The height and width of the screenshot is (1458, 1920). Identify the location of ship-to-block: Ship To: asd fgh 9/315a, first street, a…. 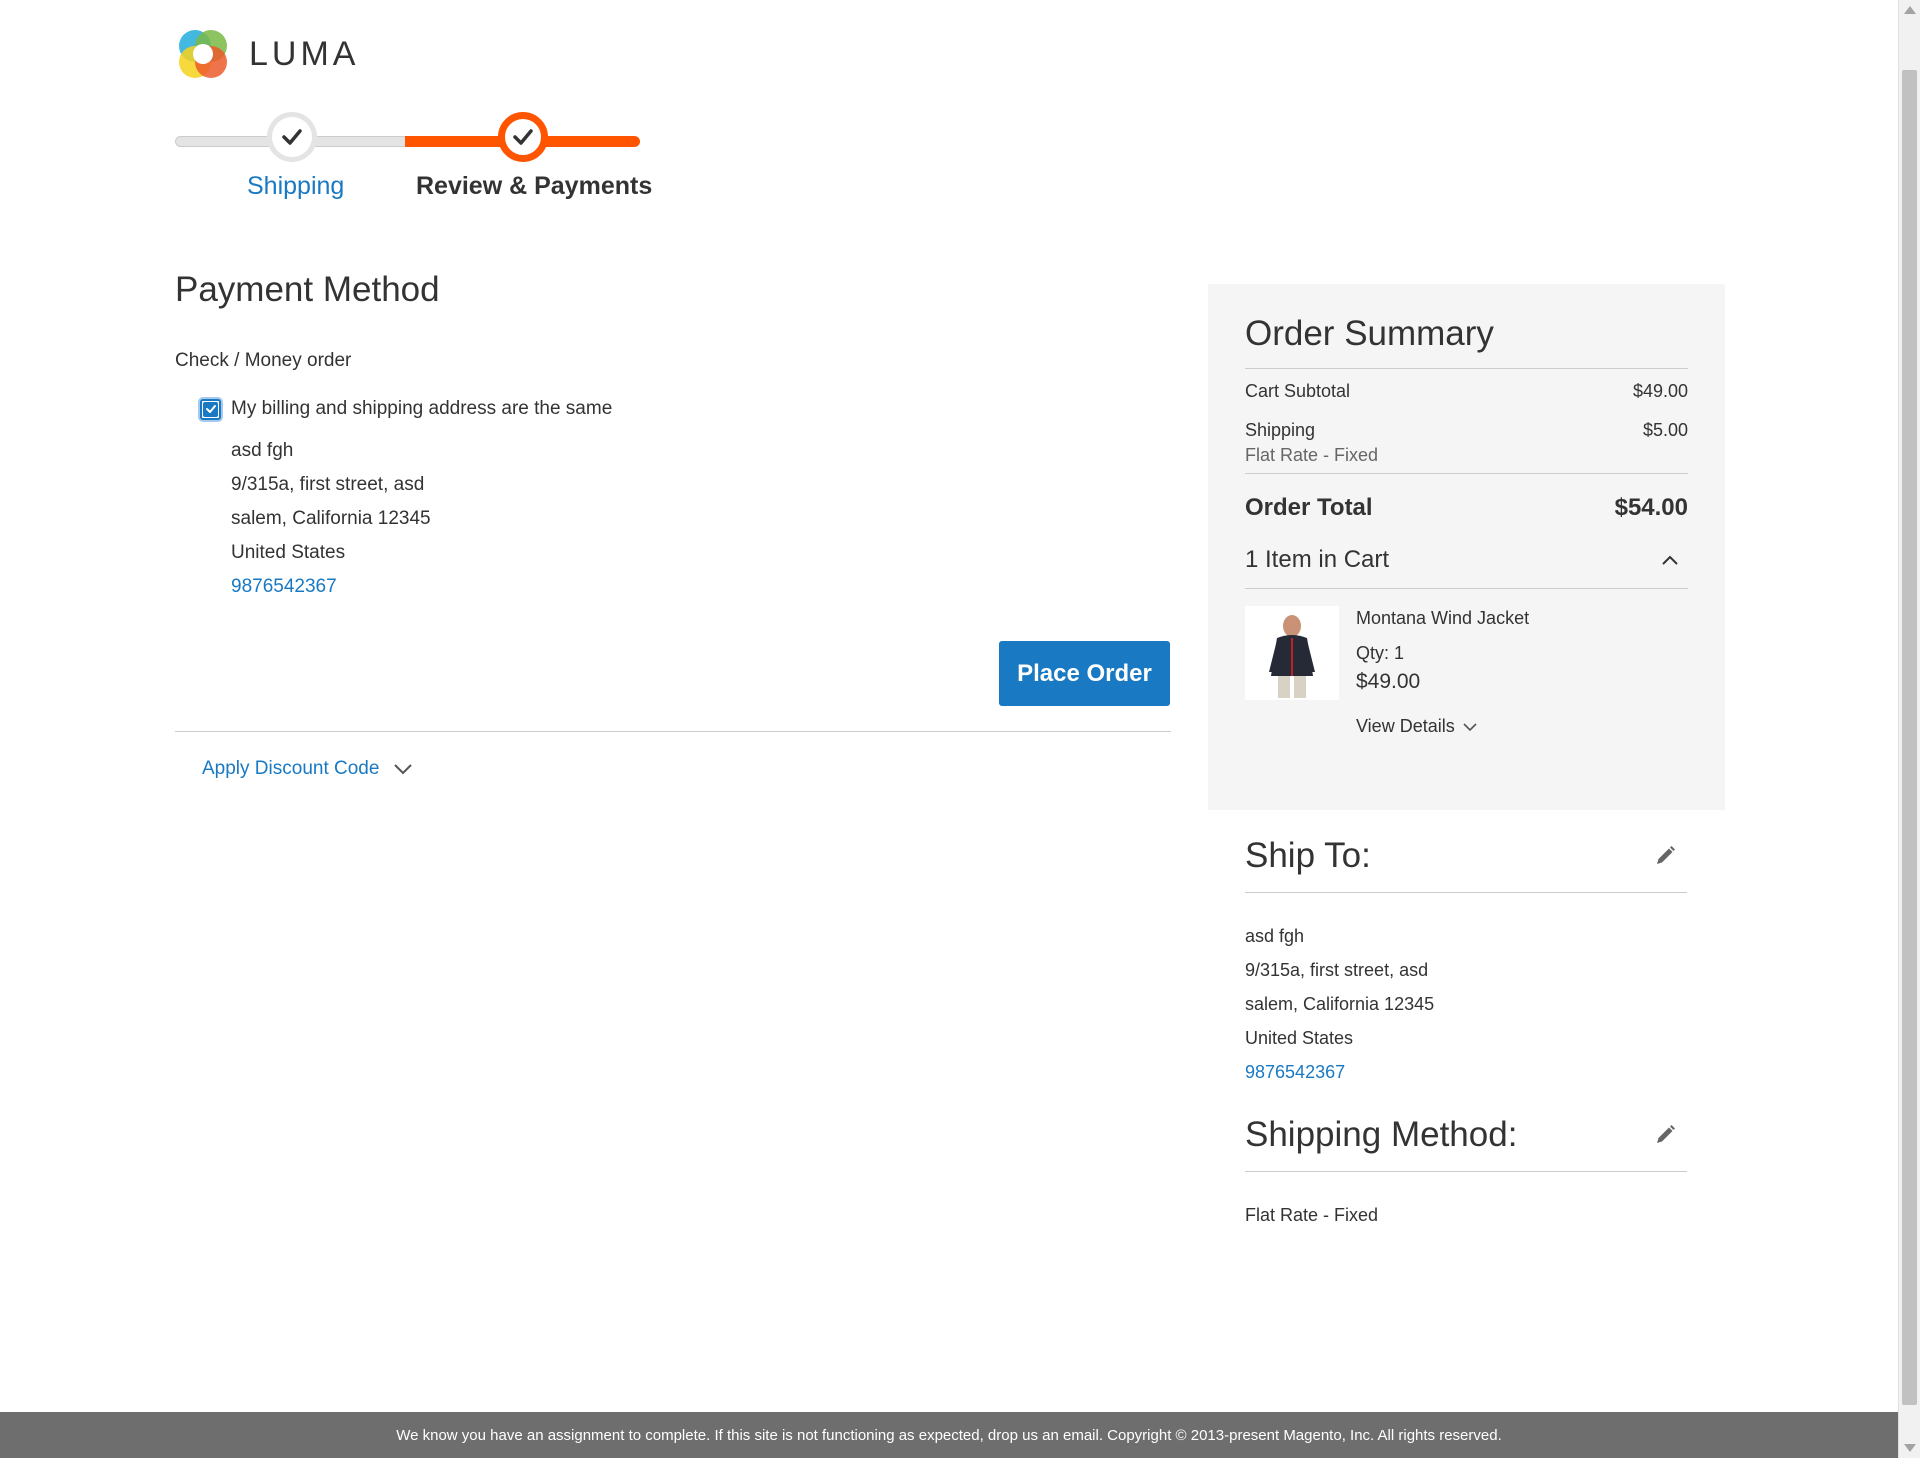
(1466, 962).